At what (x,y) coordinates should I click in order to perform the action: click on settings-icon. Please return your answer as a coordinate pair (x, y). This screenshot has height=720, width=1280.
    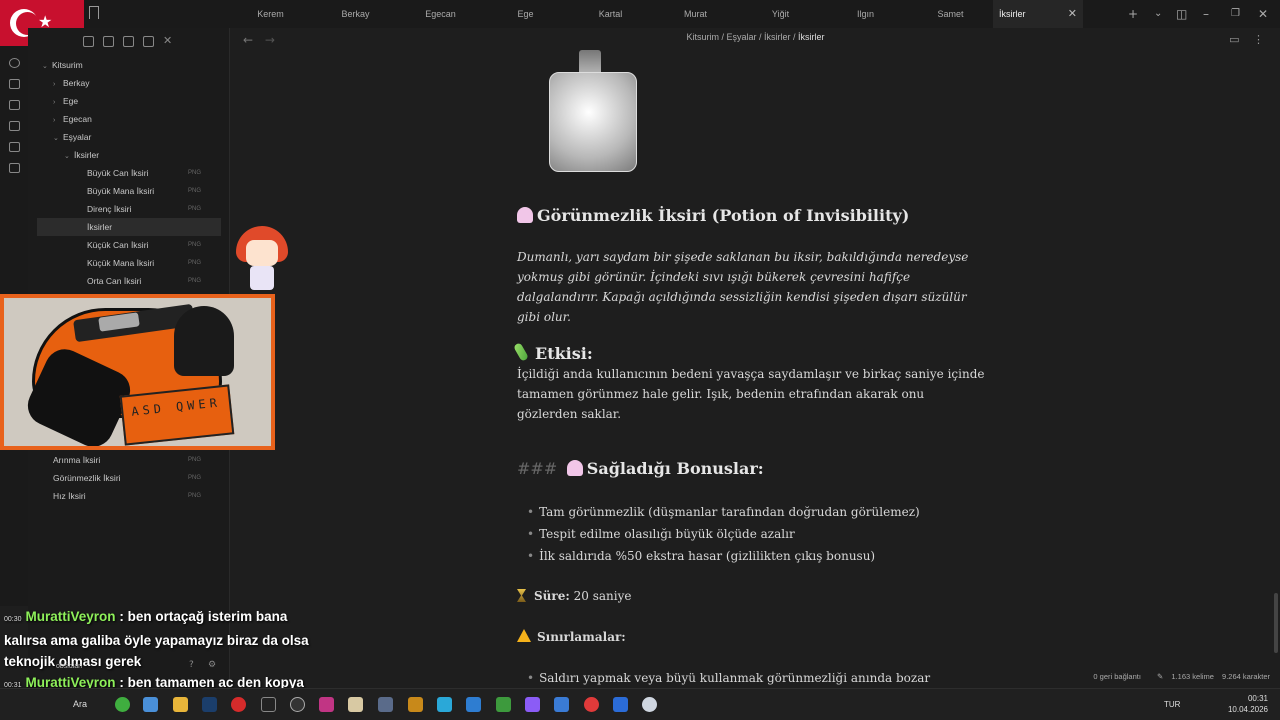
    Looking at the image, I should click on (649, 704).